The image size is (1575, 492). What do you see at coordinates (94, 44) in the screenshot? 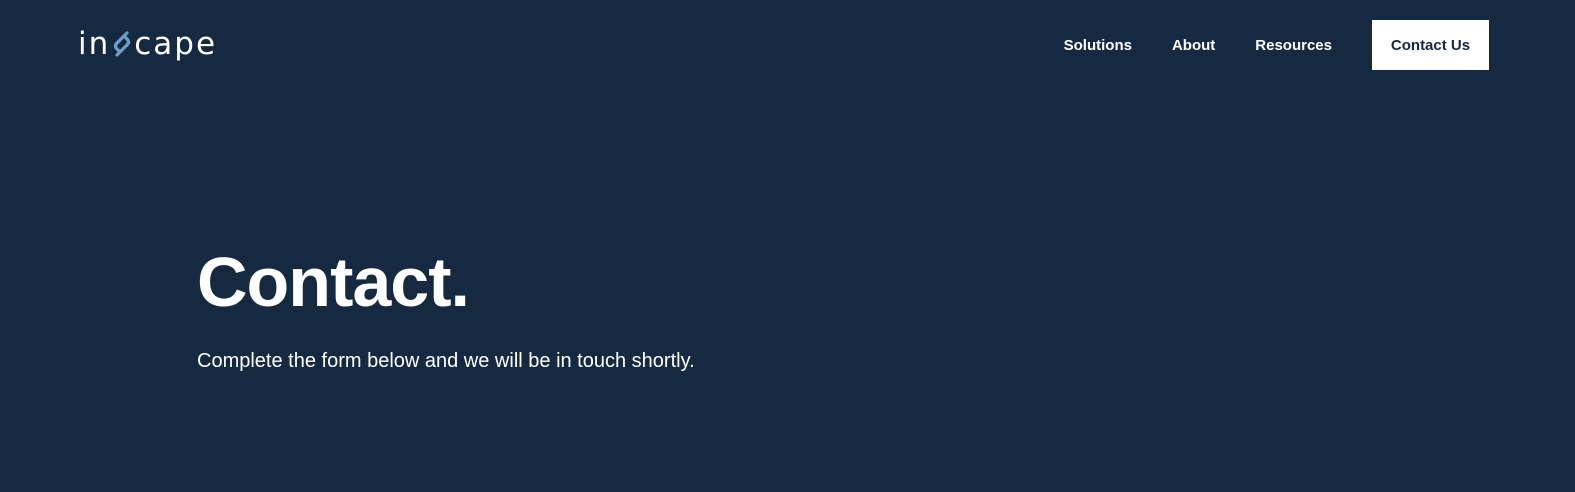
I see `logo-prefix: in` at bounding box center [94, 44].